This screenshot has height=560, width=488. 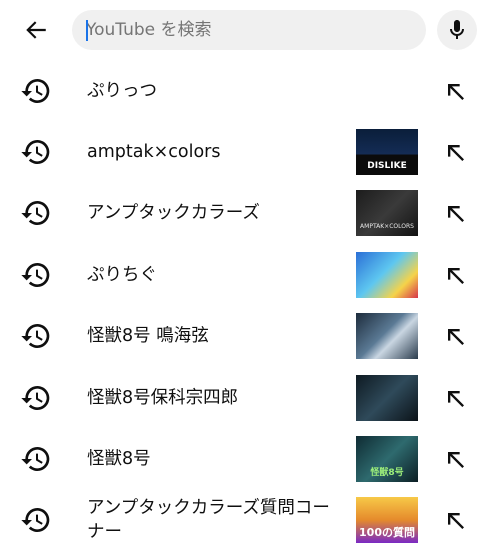 I want to click on search-input, so click(x=251, y=30).